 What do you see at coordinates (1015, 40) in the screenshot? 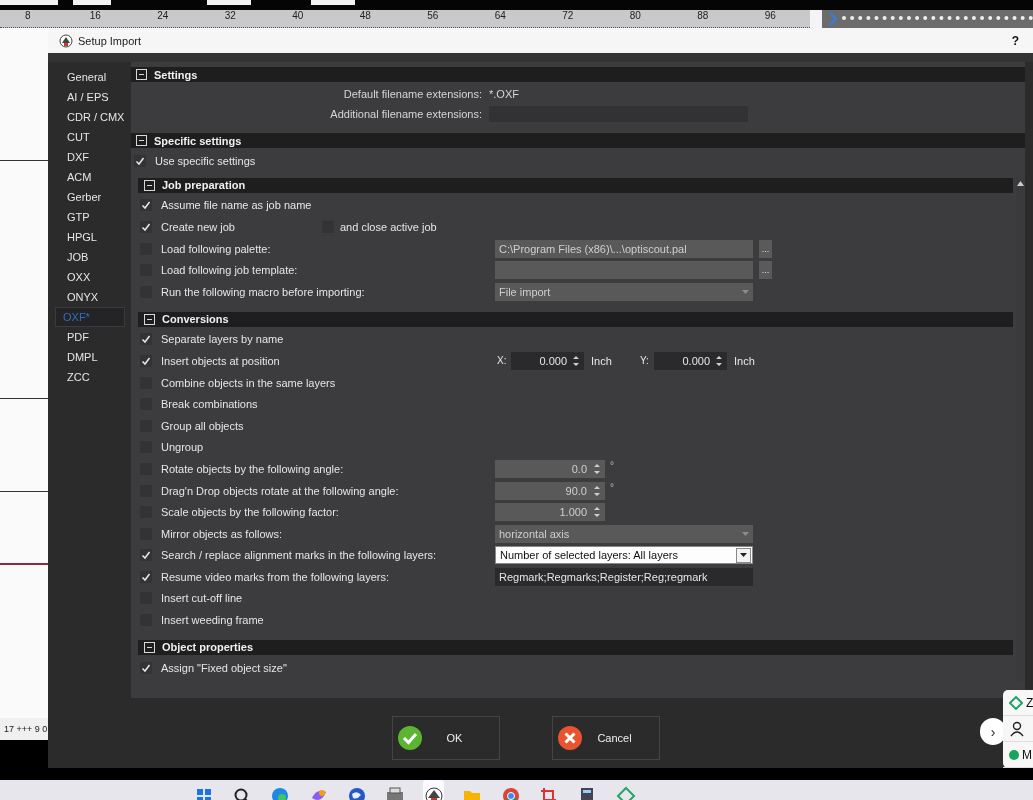
I see `help-button: ?` at bounding box center [1015, 40].